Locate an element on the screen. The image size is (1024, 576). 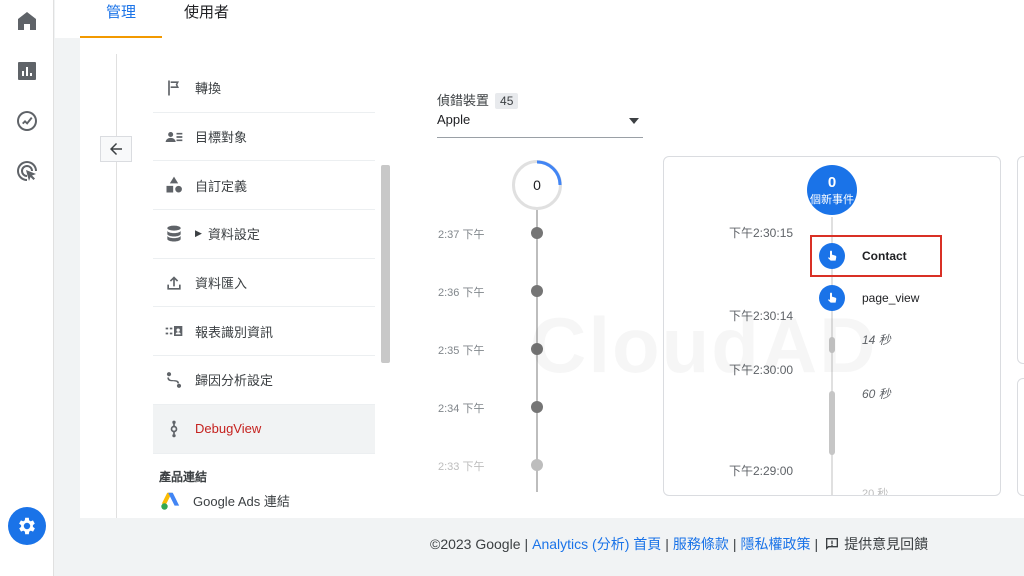
menu-scrollbar is located at coordinates (385, 264).